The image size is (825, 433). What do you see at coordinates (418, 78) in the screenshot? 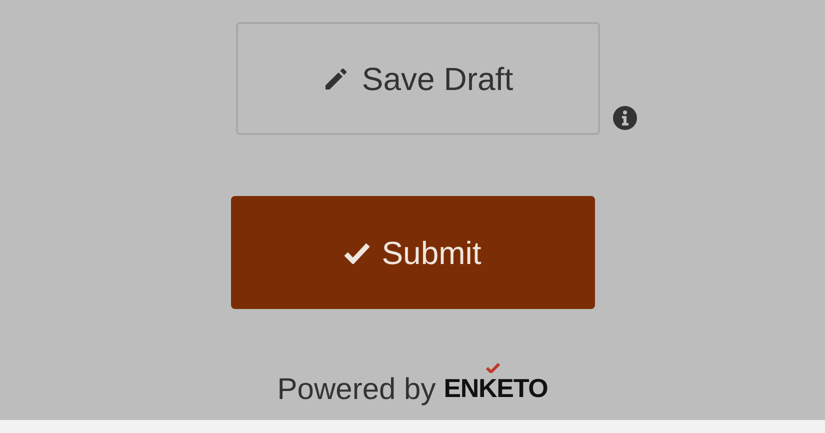
I see `save-draft-button: Save Draft` at bounding box center [418, 78].